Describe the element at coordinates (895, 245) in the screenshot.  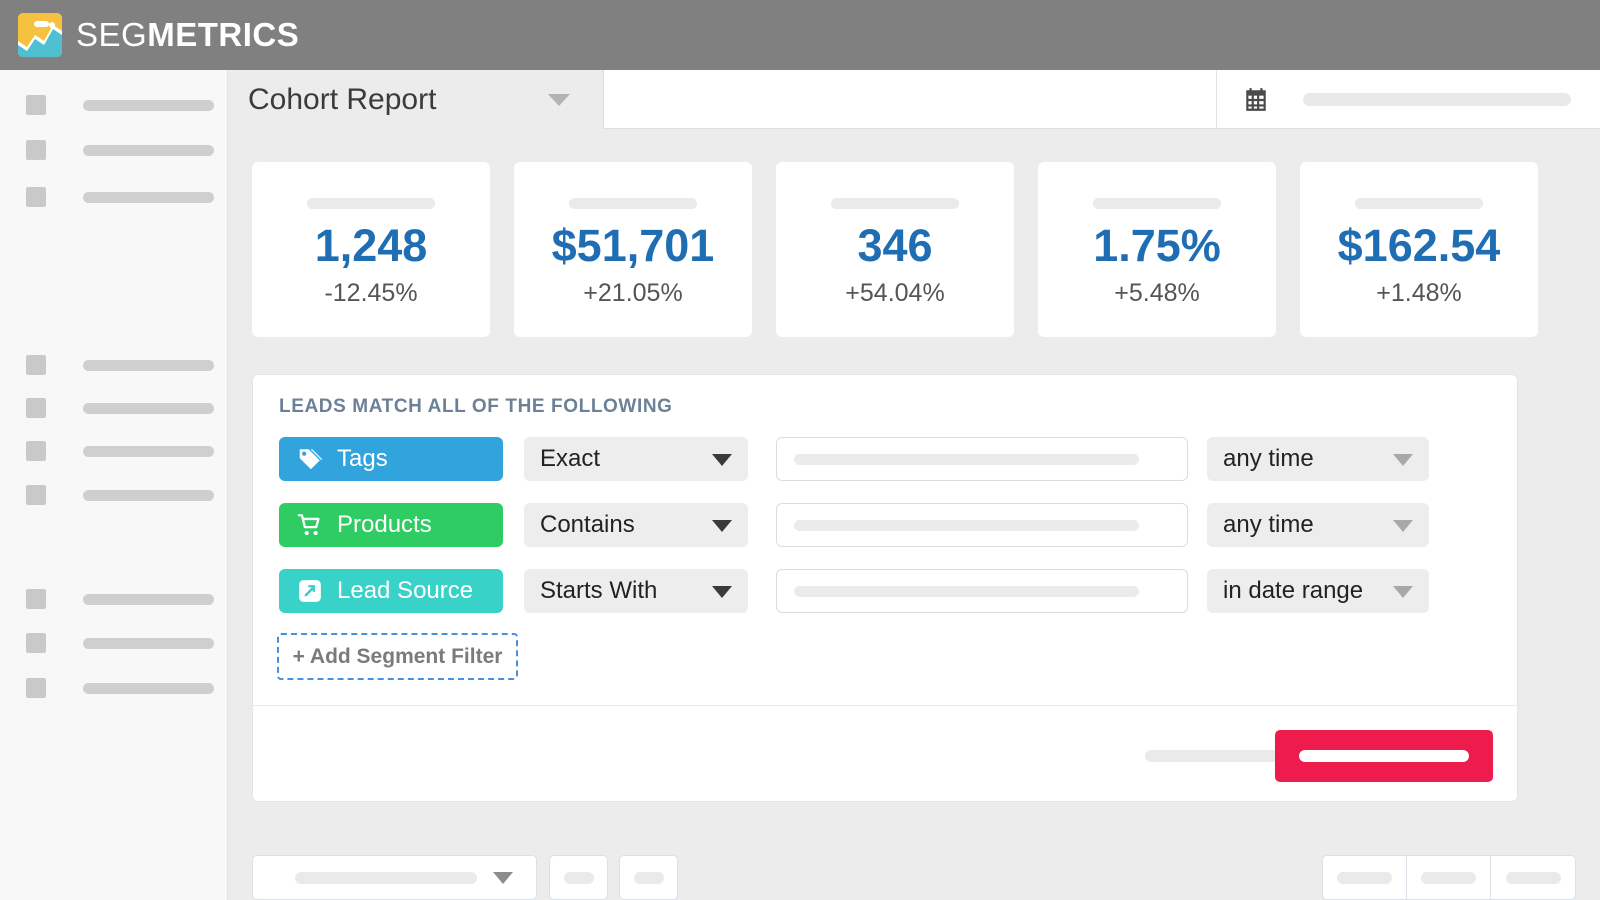
I see `metric-value: 346` at that location.